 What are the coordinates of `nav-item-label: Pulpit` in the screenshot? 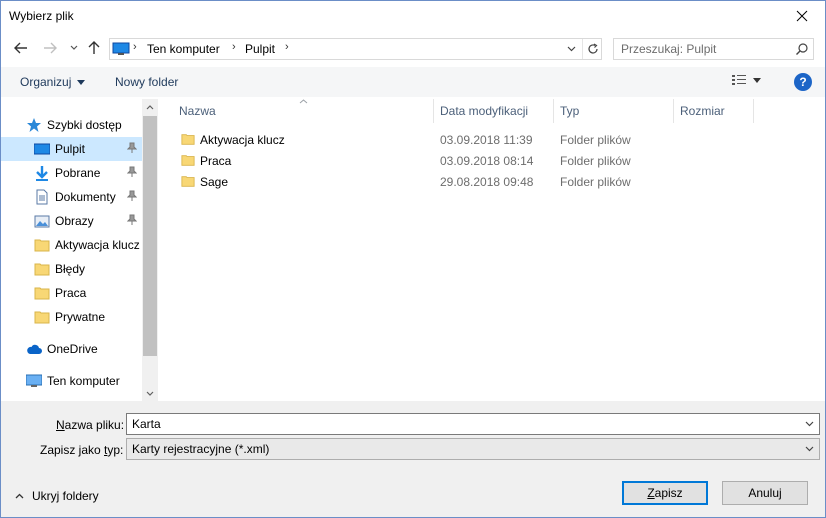 It's located at (70, 149).